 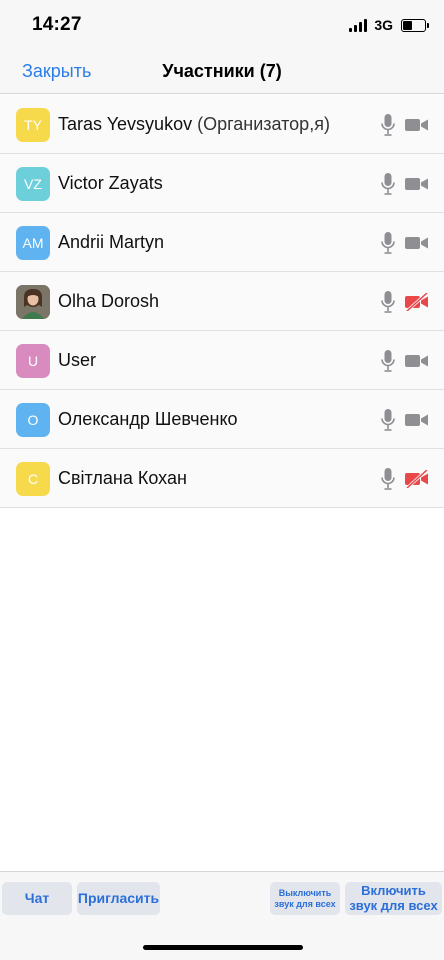 I want to click on avatar, so click(x=33, y=302).